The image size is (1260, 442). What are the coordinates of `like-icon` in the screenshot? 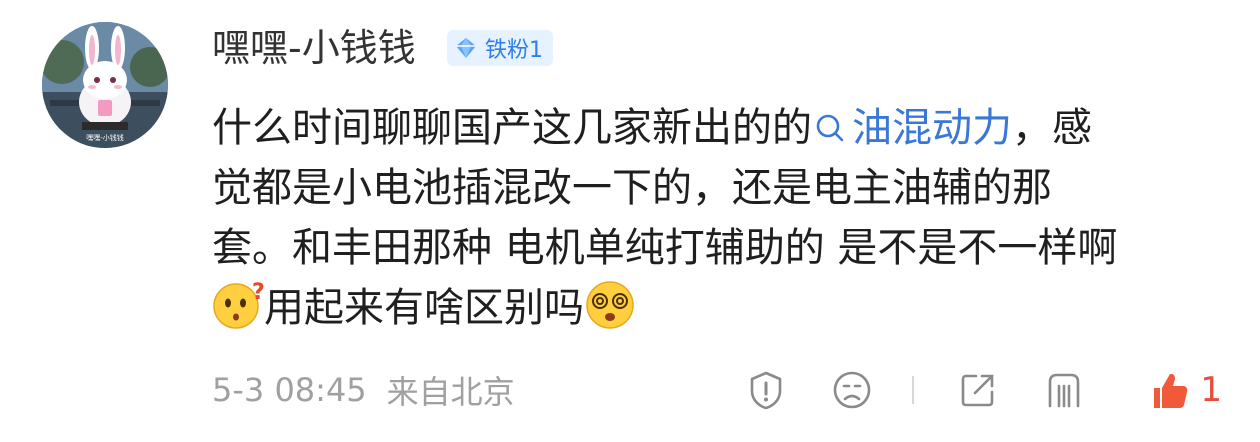 It's located at (1170, 390).